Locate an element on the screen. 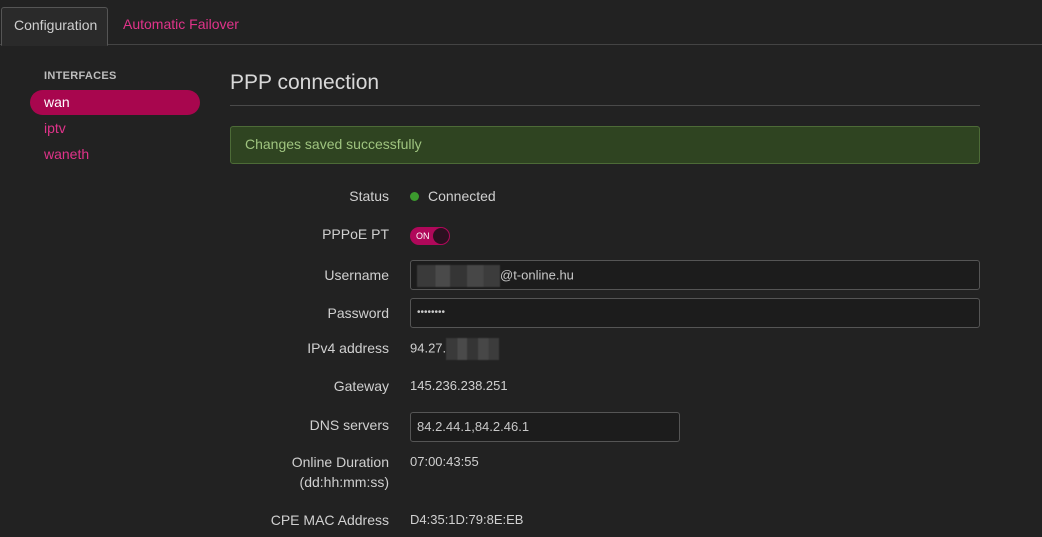 The height and width of the screenshot is (537, 1042). ipv4-value: 94.27. is located at coordinates (455, 349).